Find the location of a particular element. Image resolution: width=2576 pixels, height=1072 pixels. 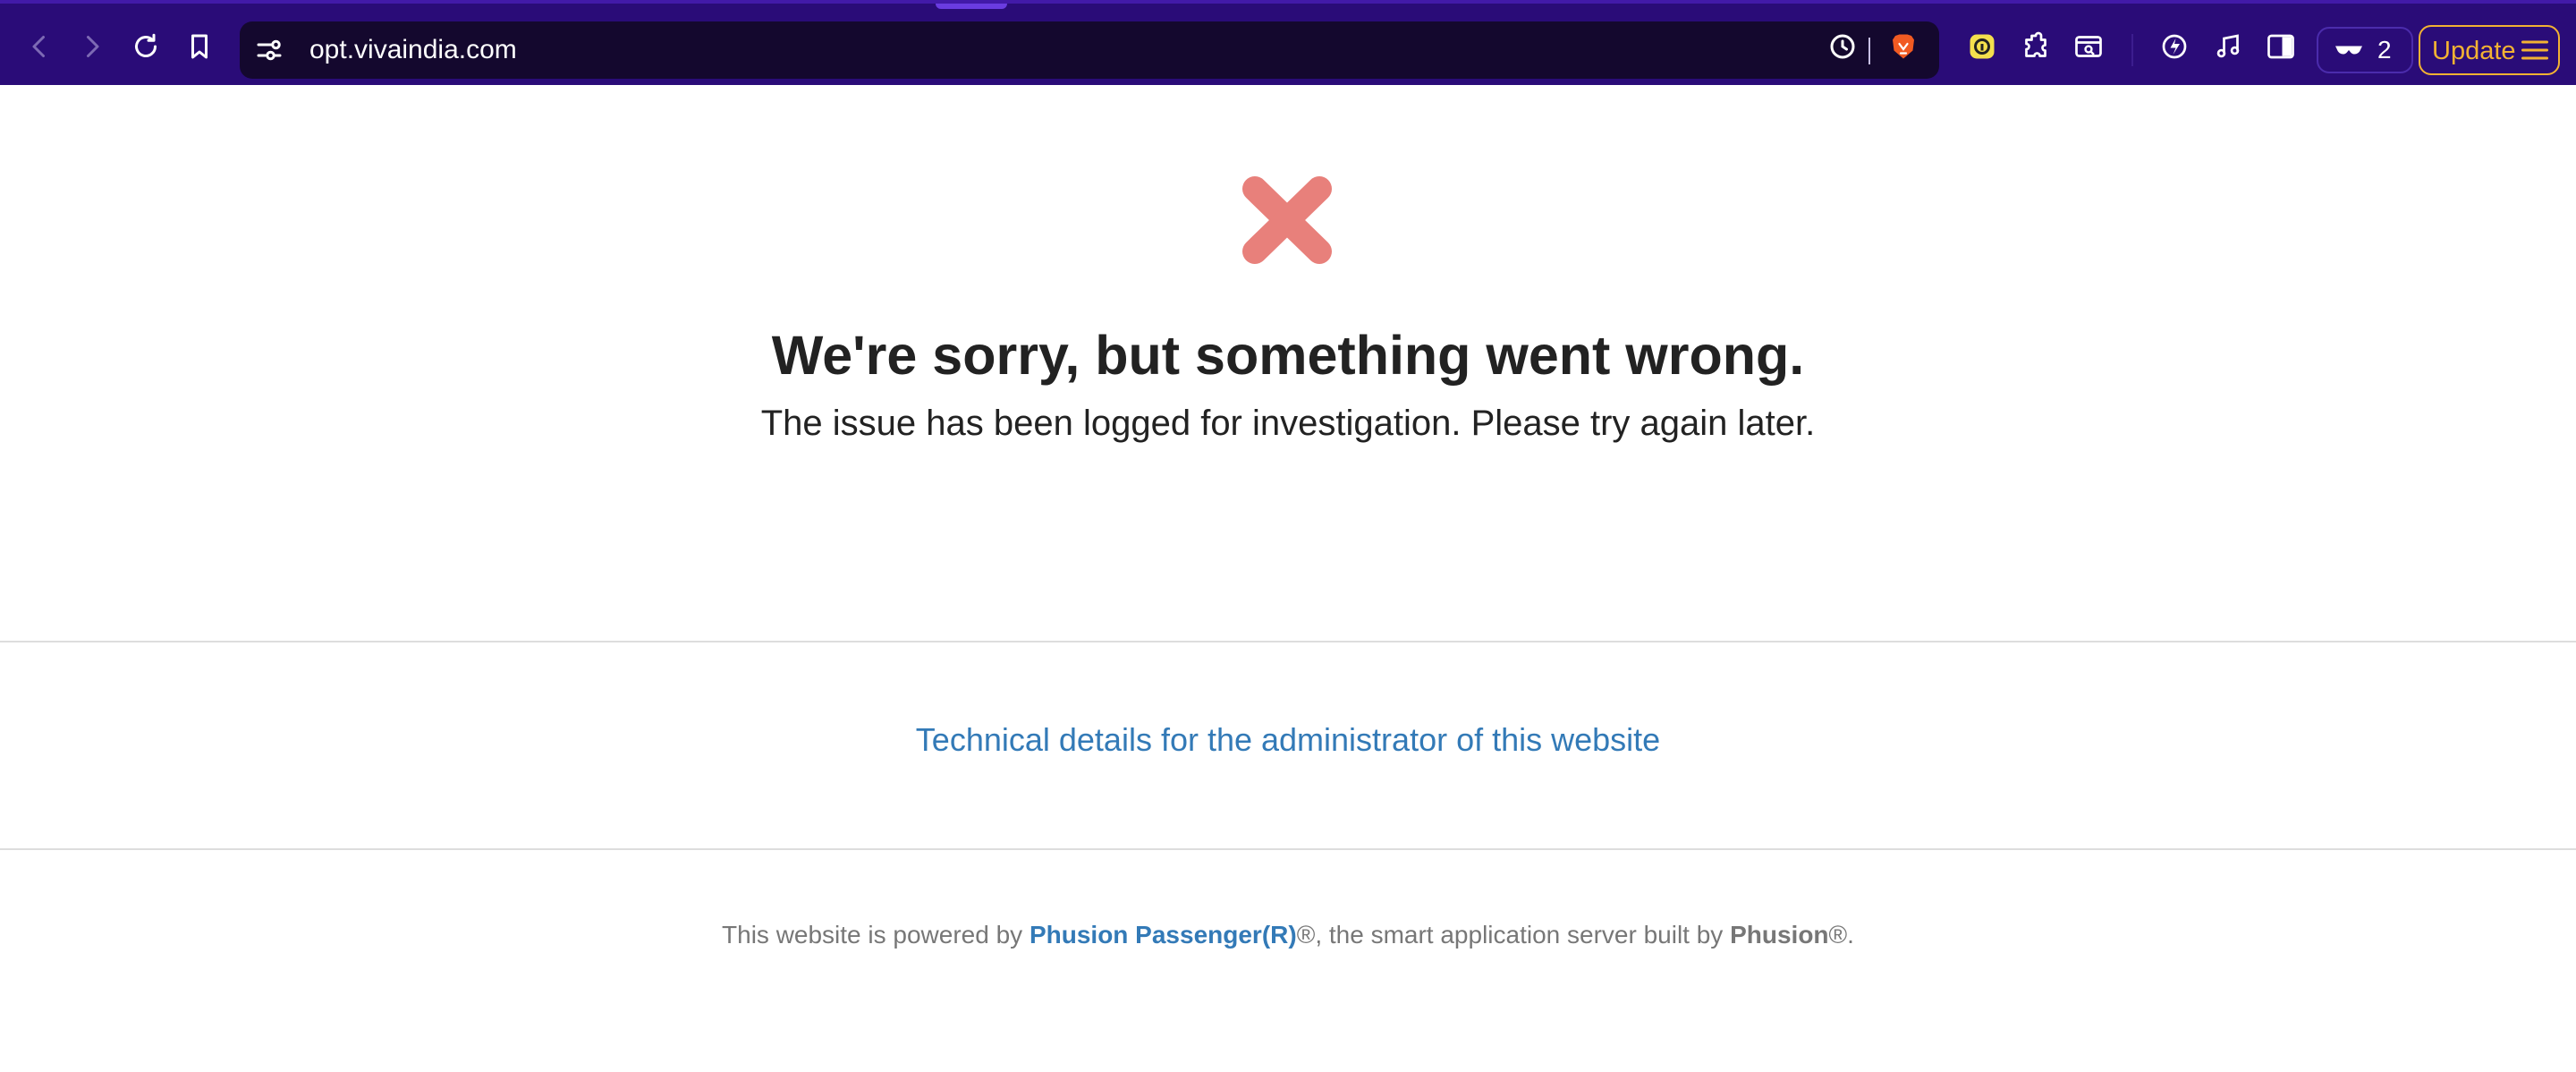

extensions-button is located at coordinates (2035, 46).